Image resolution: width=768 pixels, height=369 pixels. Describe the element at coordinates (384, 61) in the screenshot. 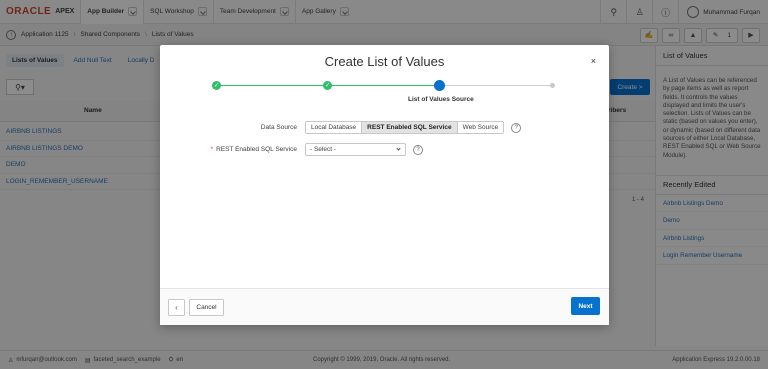

I see `dialog-title: Create List of Values` at that location.